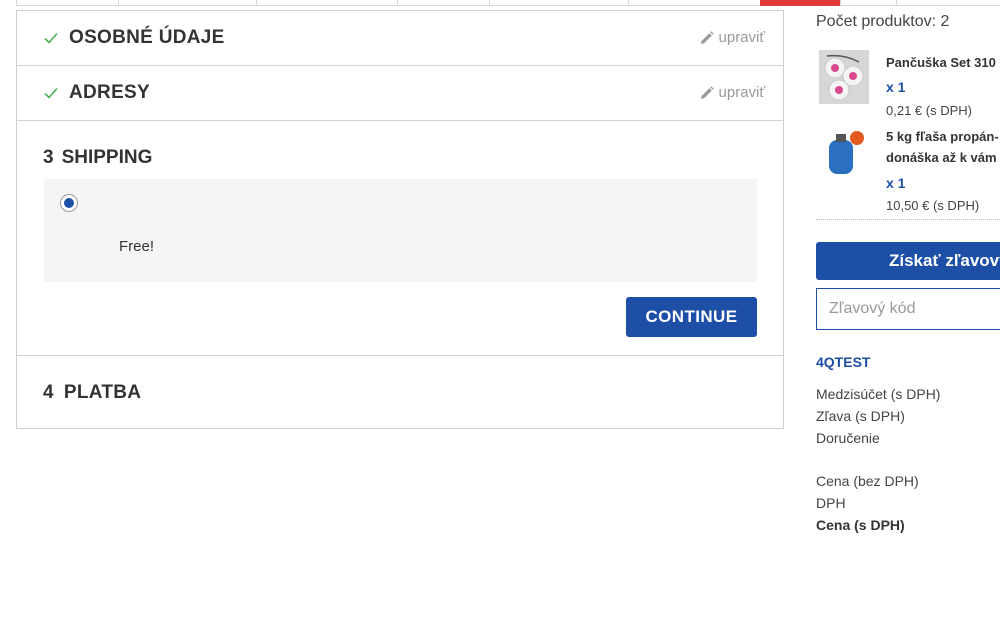 Image resolution: width=1000 pixels, height=626 pixels. What do you see at coordinates (843, 362) in the screenshot?
I see `applied-voucher-code: 4QTEST` at bounding box center [843, 362].